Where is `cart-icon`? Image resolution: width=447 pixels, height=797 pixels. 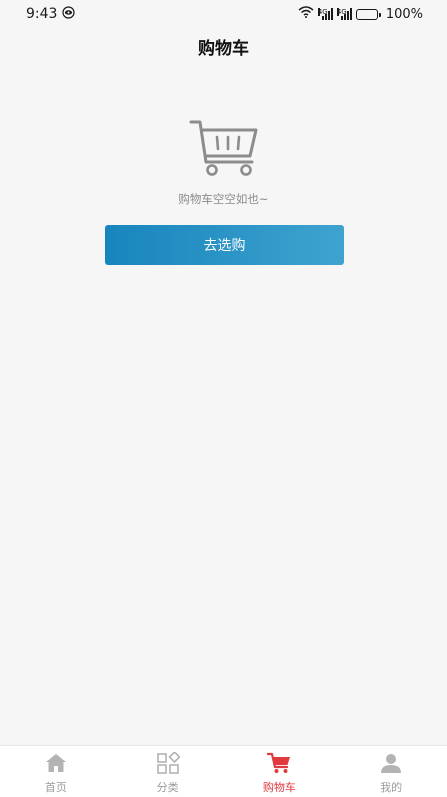
cart-icon is located at coordinates (279, 762).